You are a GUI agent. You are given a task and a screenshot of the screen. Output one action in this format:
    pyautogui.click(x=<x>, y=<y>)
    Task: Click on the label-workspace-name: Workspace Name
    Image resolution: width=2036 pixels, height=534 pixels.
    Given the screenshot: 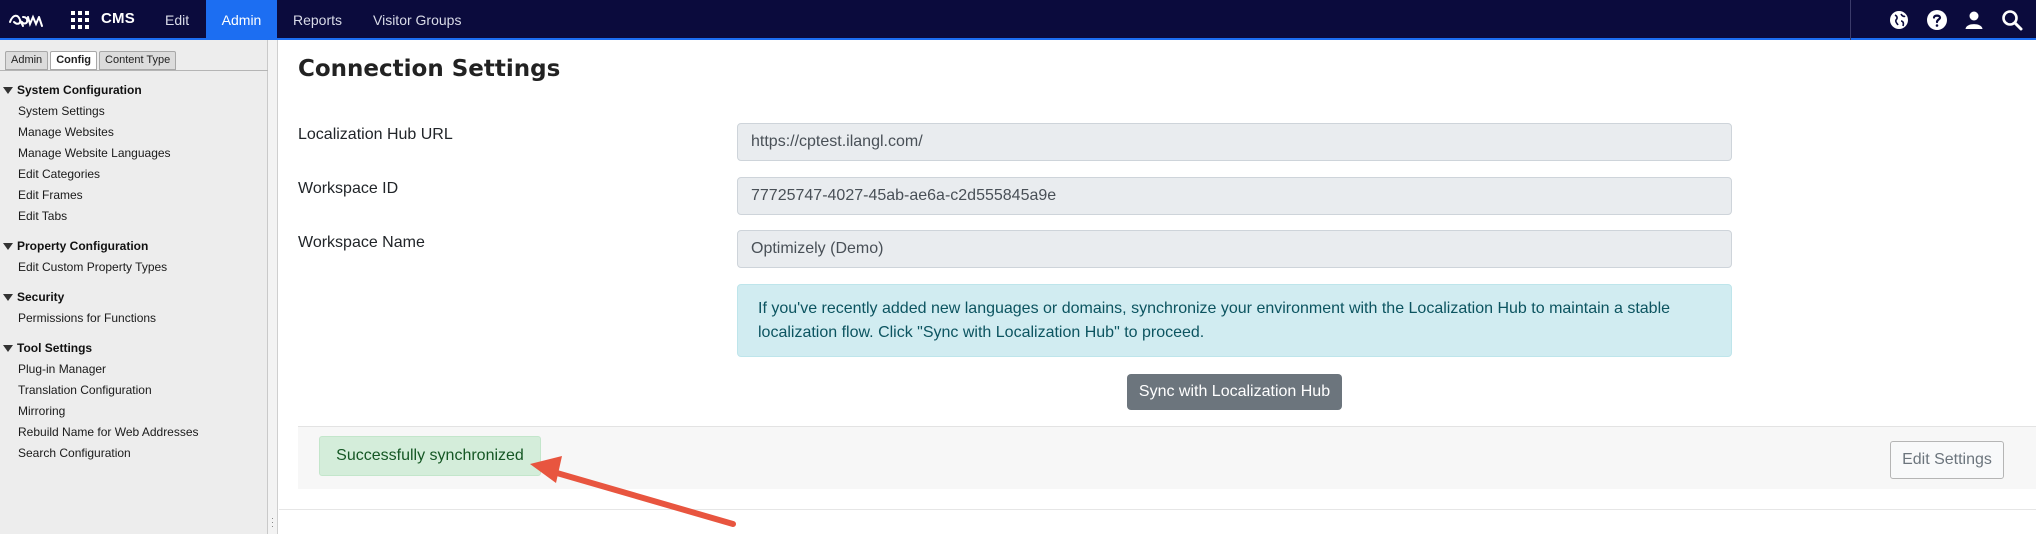 What is the action you would take?
    pyautogui.click(x=361, y=242)
    